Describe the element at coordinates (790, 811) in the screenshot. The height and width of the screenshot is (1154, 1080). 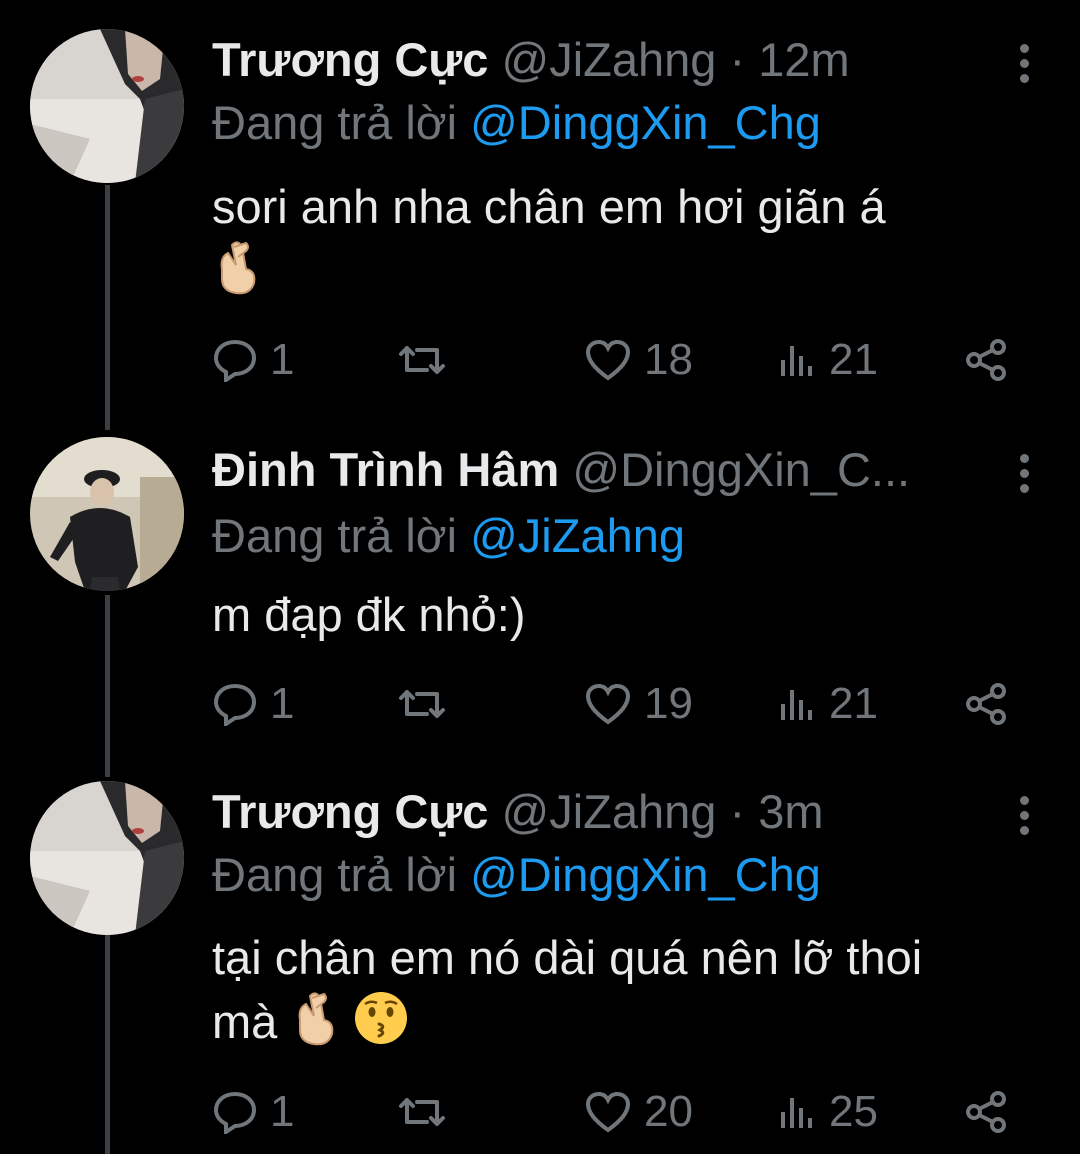
I see `timestamp: 3m` at that location.